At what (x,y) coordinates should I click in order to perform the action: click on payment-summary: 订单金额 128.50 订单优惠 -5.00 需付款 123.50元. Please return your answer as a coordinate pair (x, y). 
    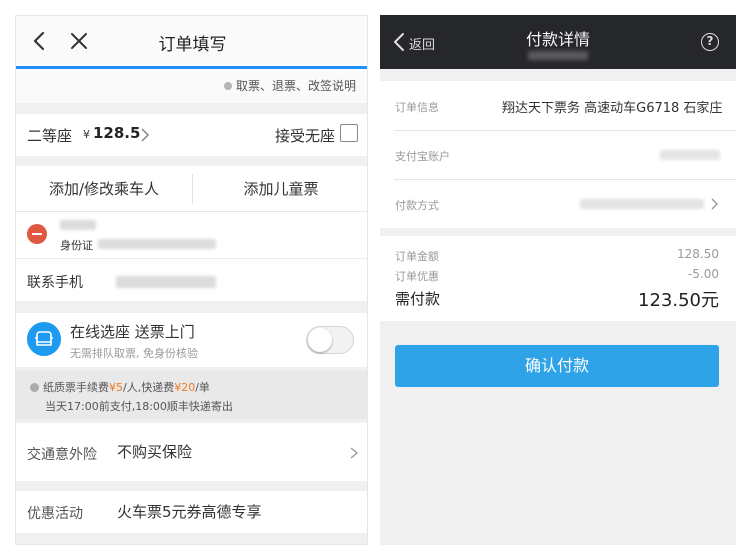
    Looking at the image, I should click on (558, 278).